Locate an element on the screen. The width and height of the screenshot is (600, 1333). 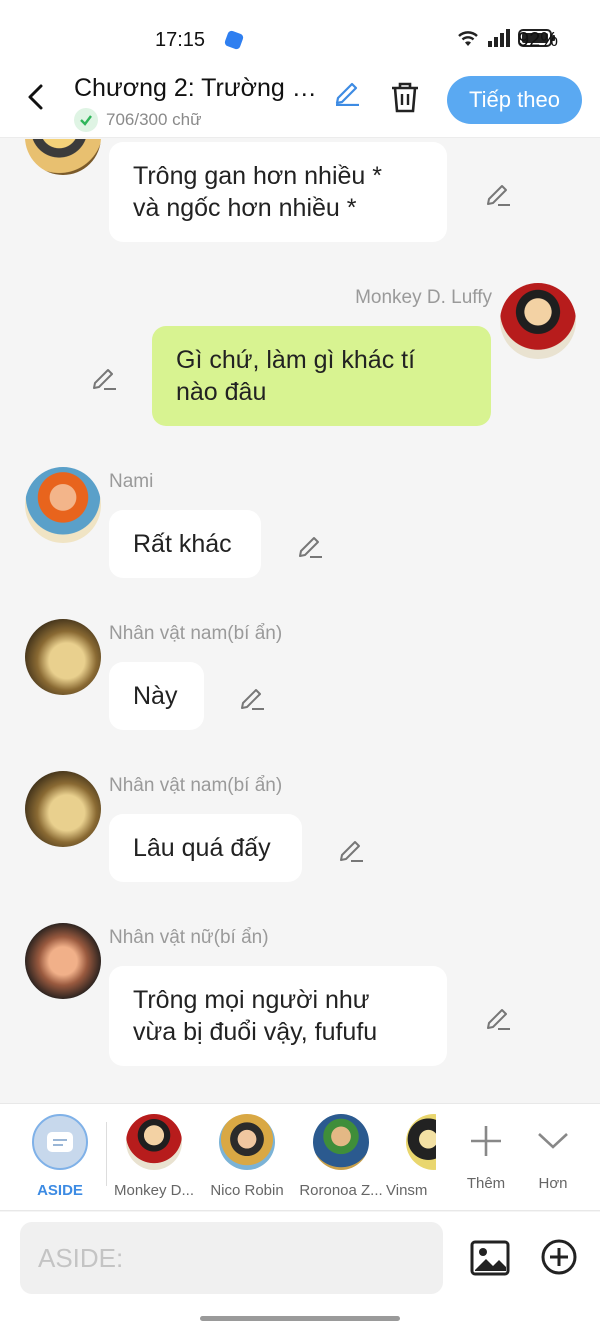
next-button: Tiếp theo is located at coordinates (514, 100).